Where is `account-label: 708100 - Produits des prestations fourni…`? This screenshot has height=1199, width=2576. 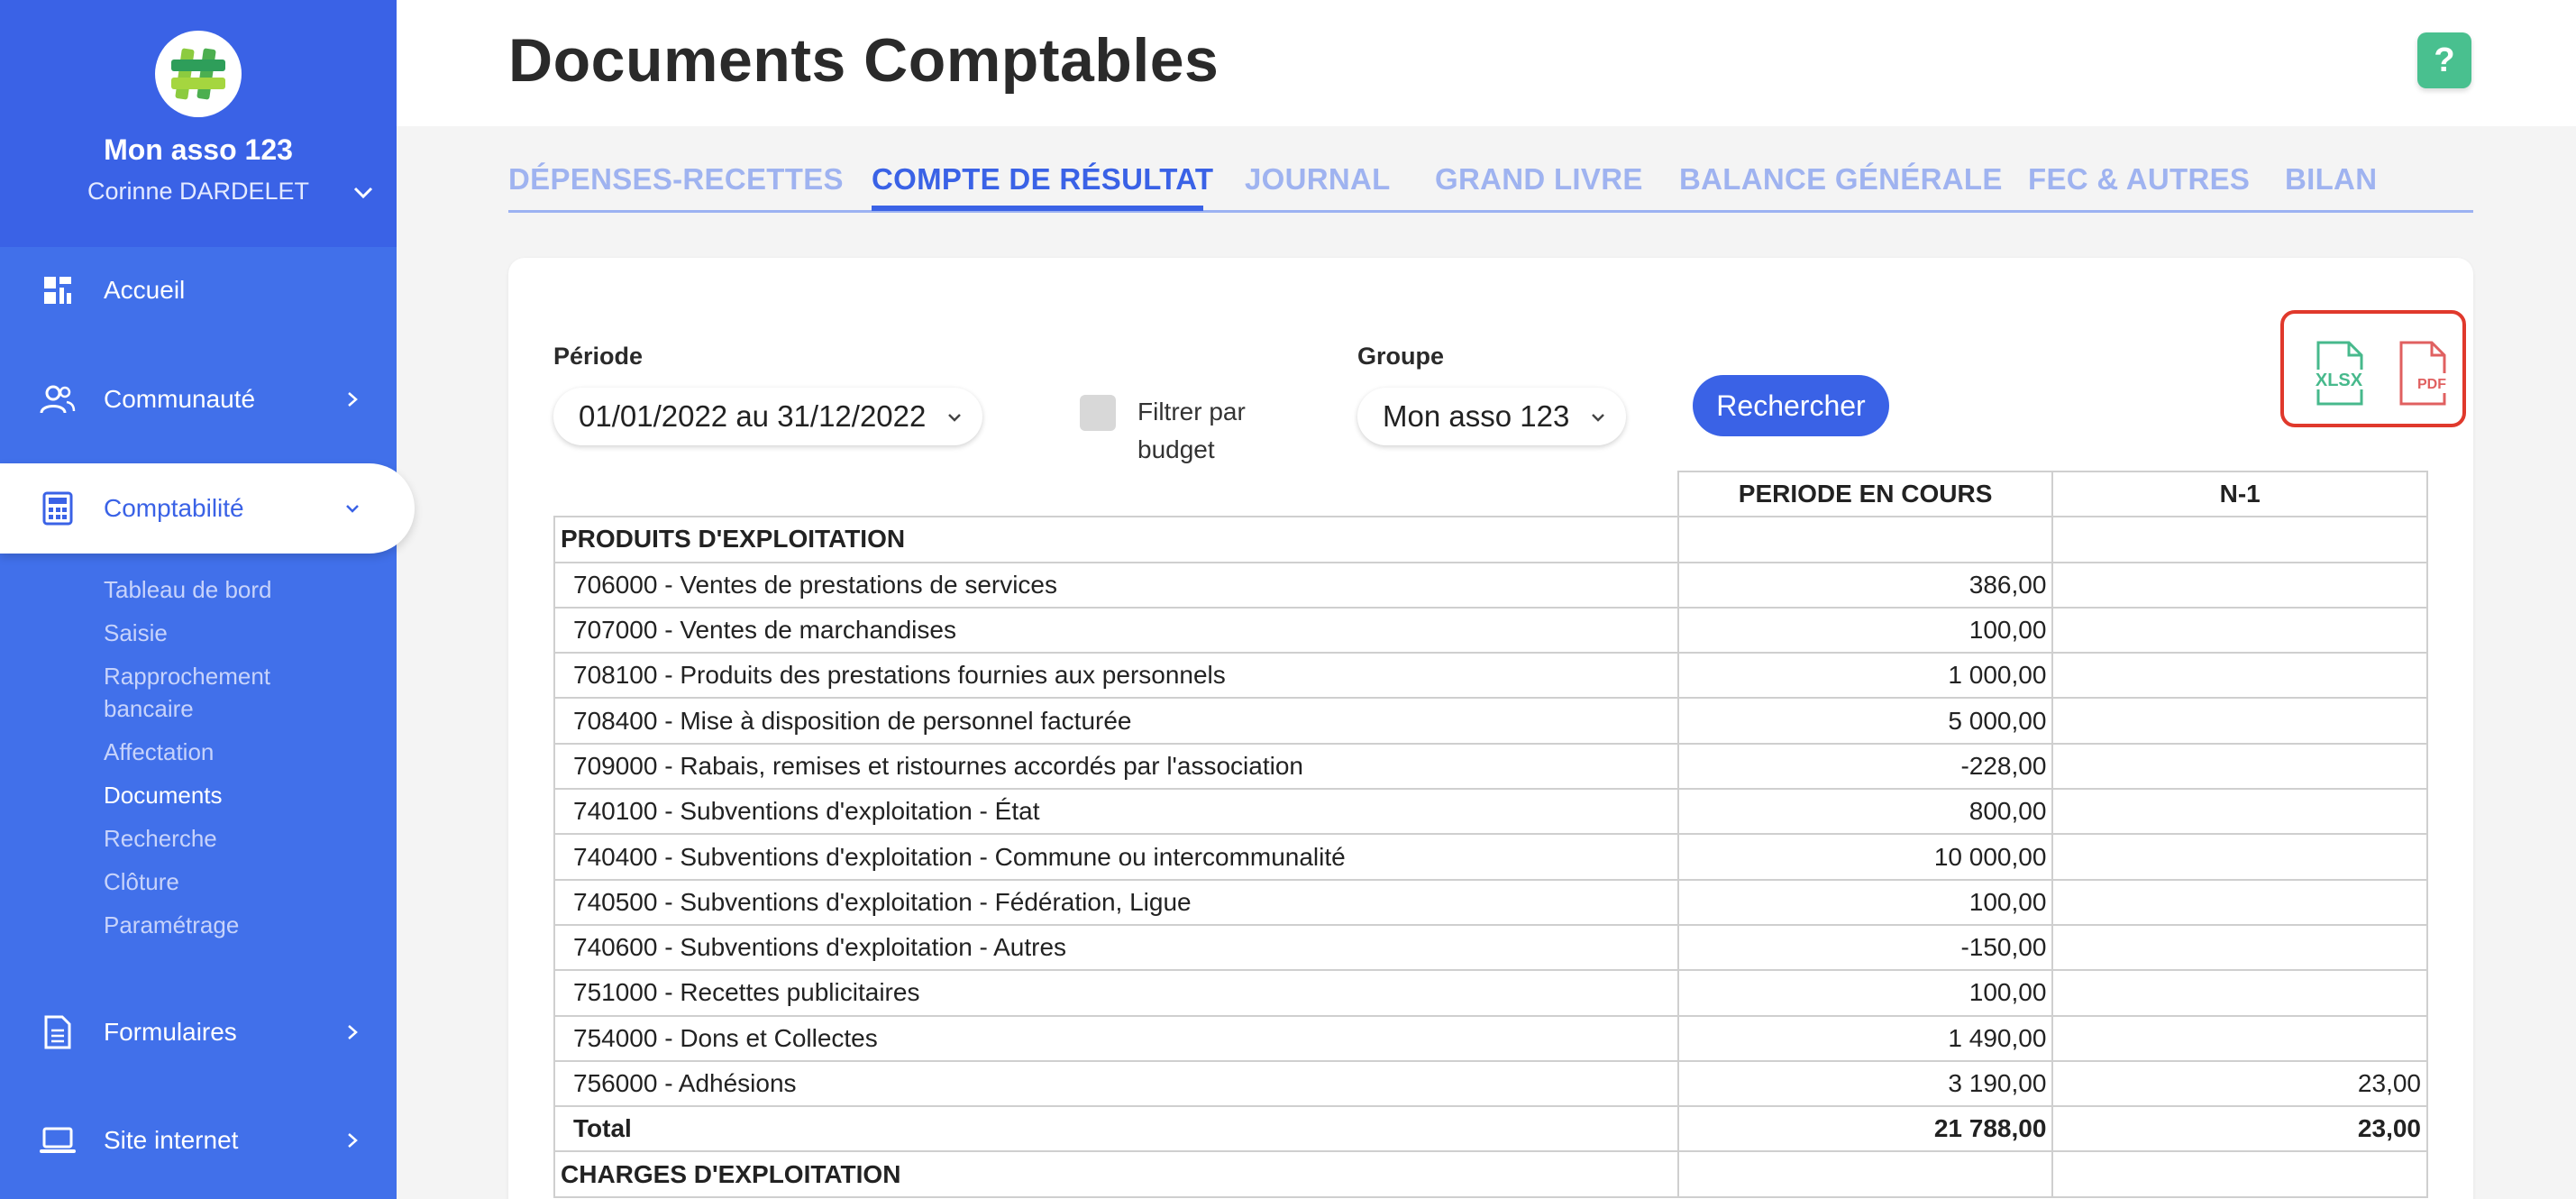
account-label: 708100 - Produits des prestations fourni… is located at coordinates (1116, 676).